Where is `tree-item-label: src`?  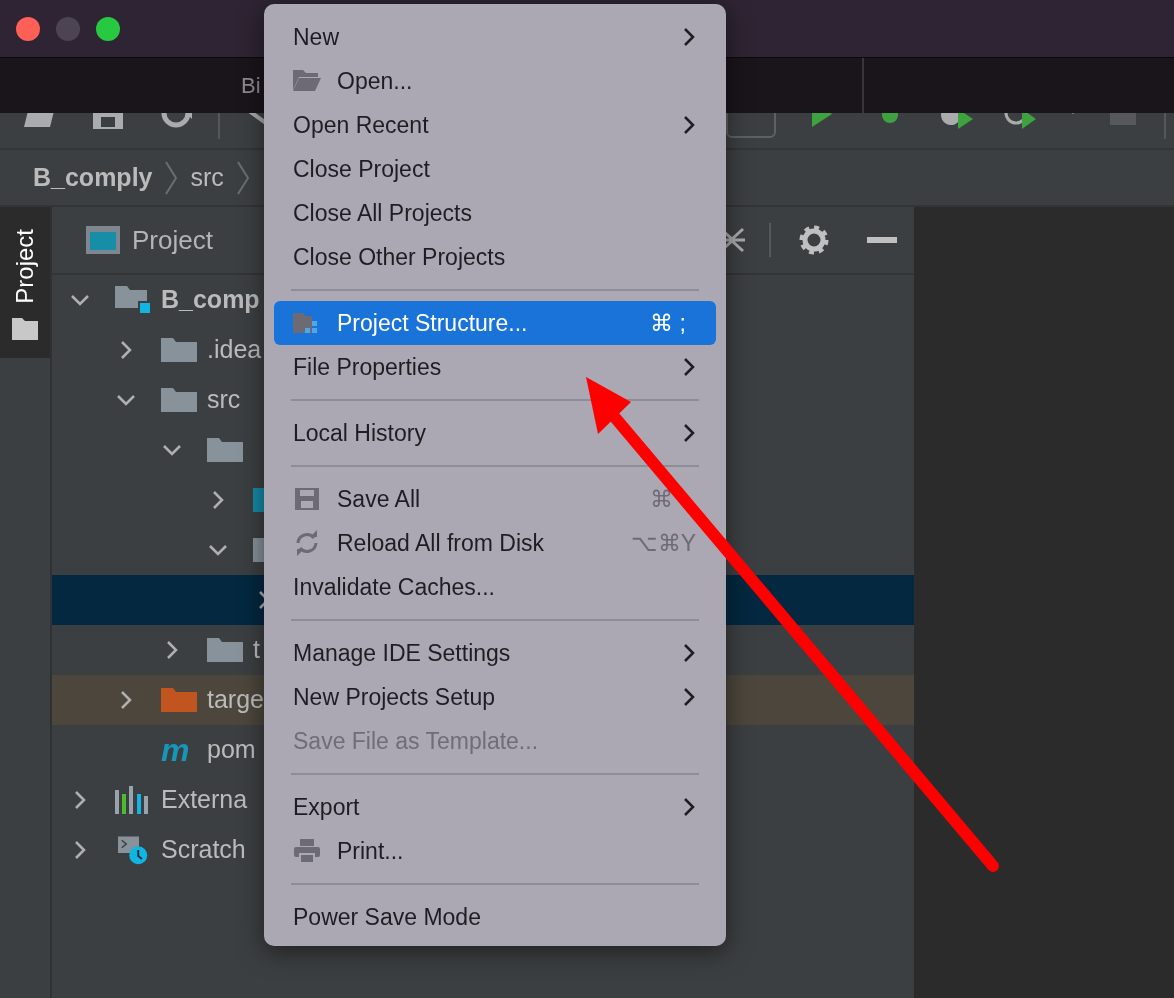
tree-item-label: src is located at coordinates (224, 400).